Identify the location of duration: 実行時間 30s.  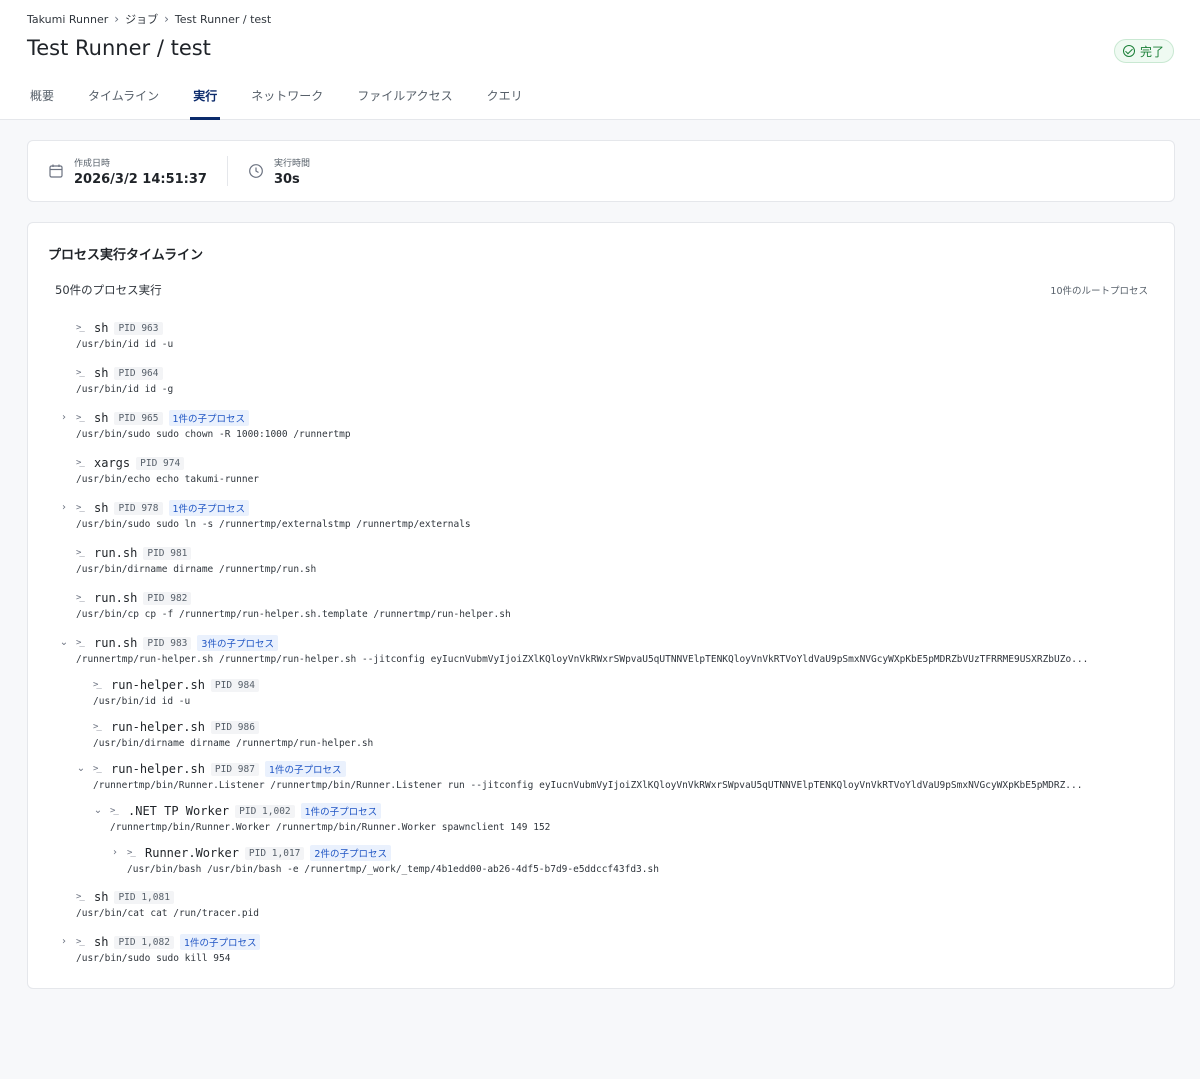
(268, 171).